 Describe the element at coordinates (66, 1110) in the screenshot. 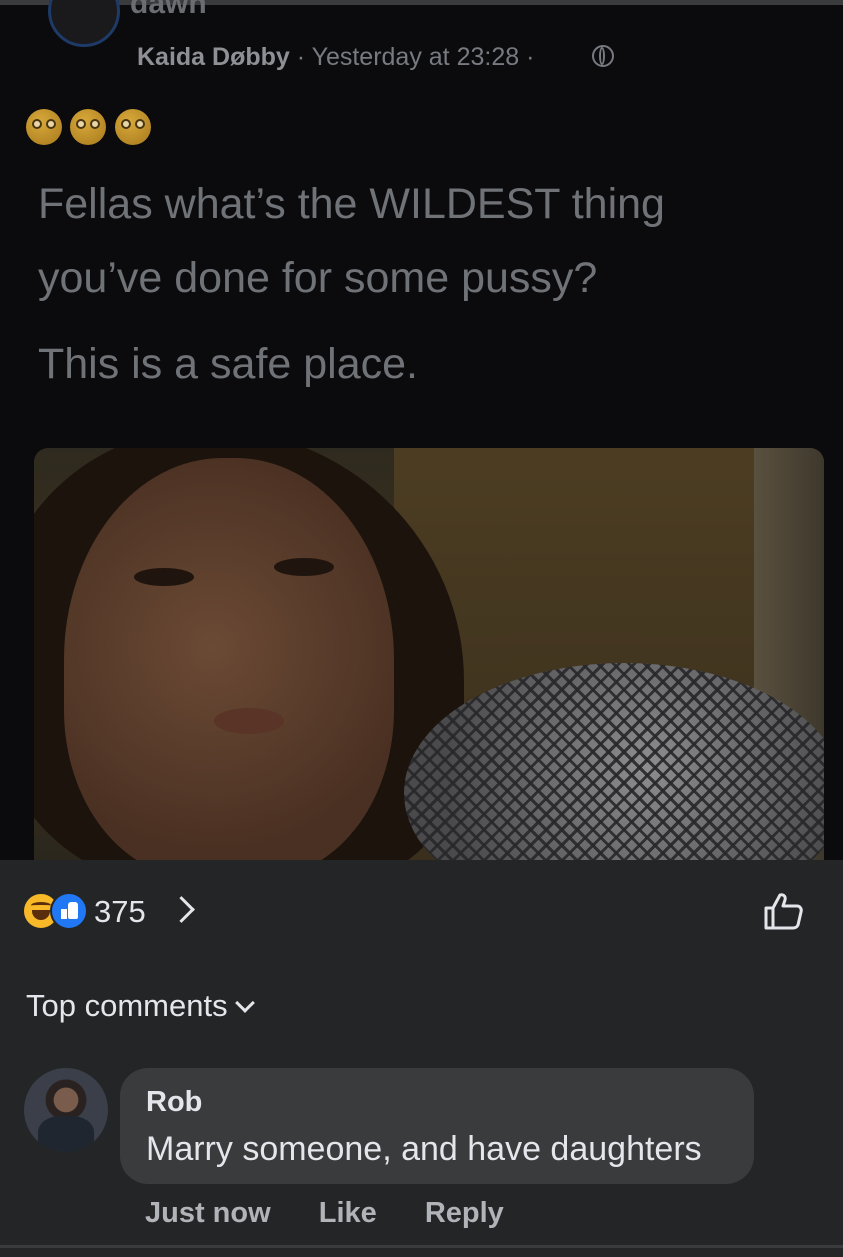

I see `commenter-avatar` at that location.